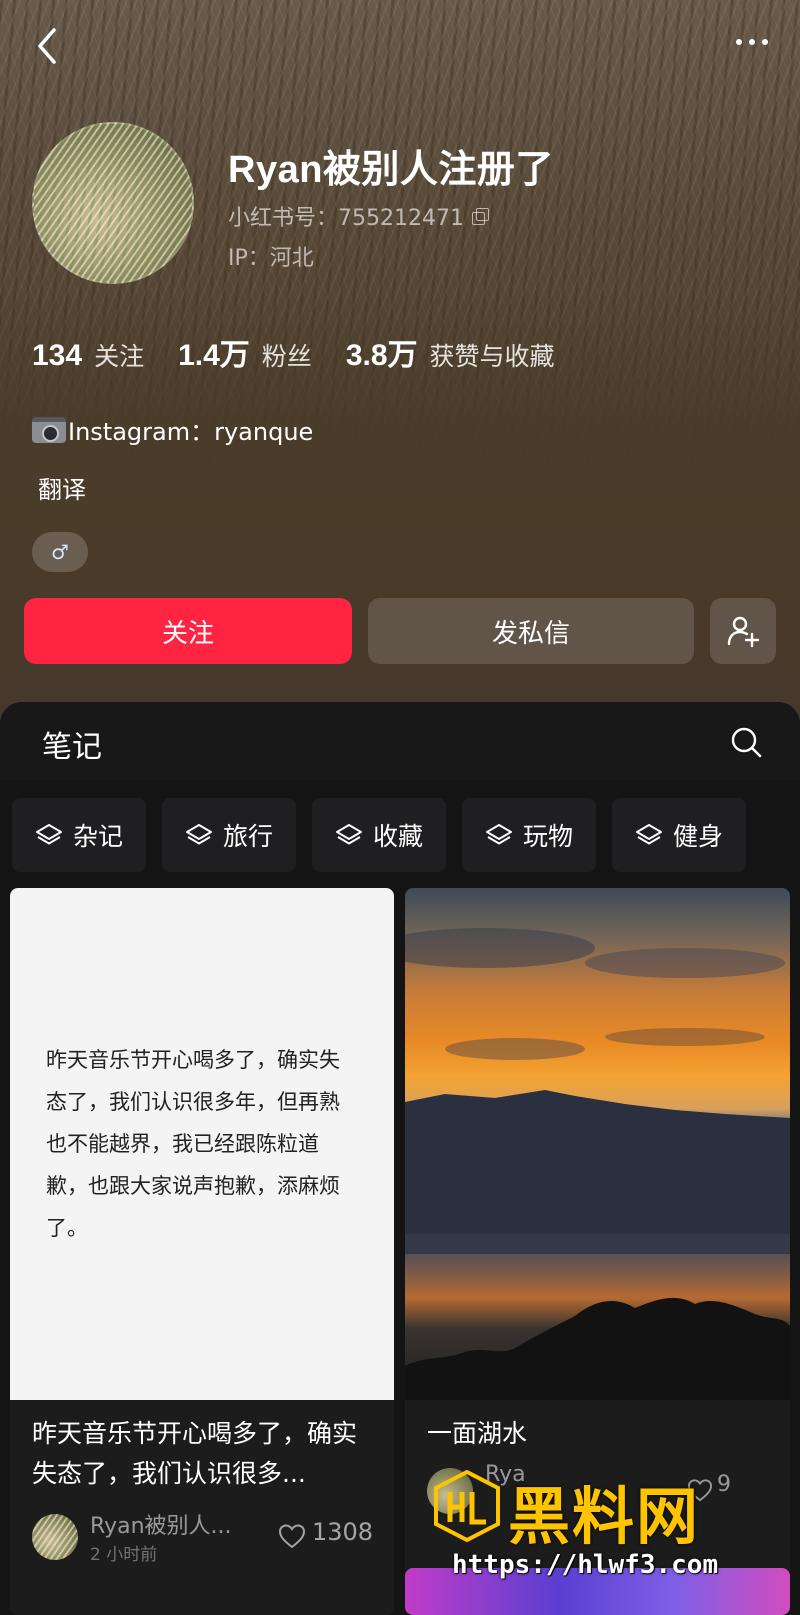 The image size is (800, 1615). Describe the element at coordinates (346, 218) in the screenshot. I see `red-id: 小红书号：755212471` at that location.